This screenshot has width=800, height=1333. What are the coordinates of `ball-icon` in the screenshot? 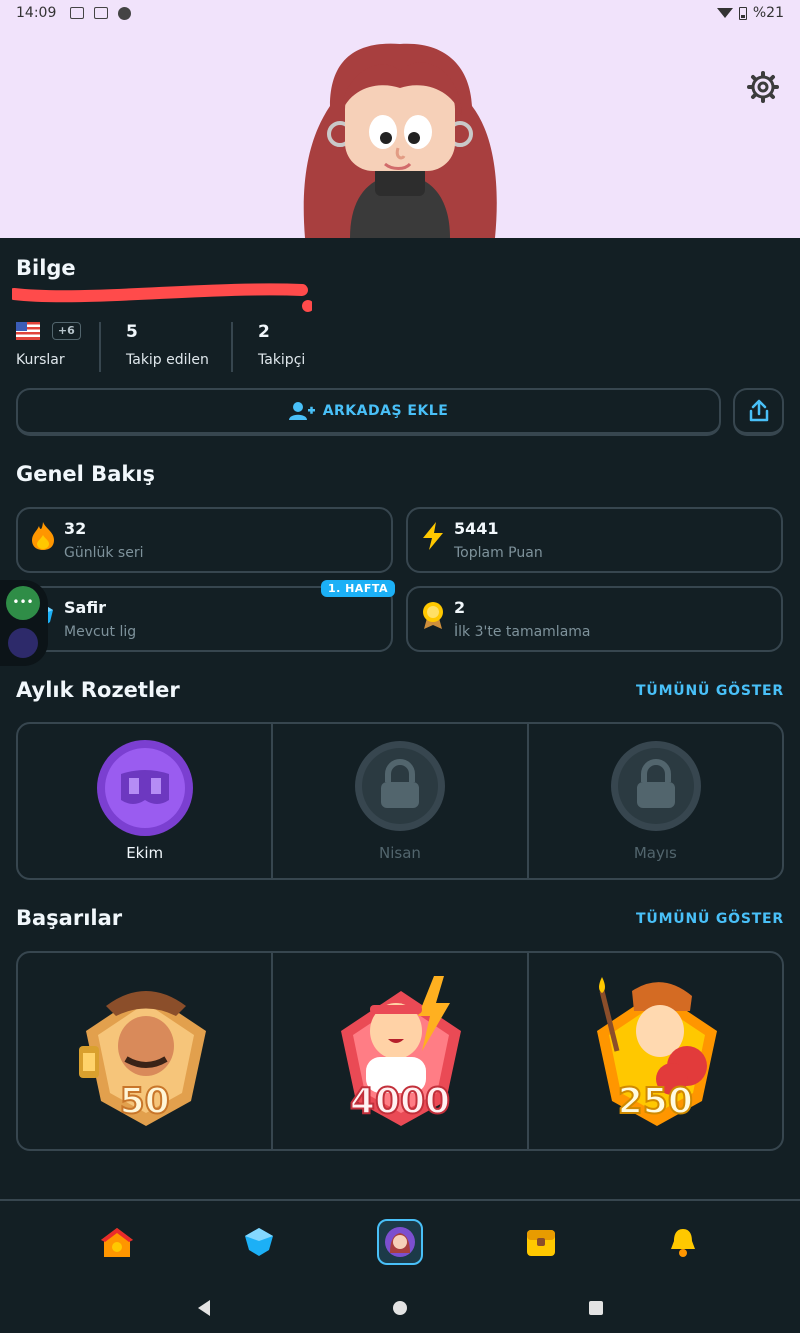 It's located at (125, 13).